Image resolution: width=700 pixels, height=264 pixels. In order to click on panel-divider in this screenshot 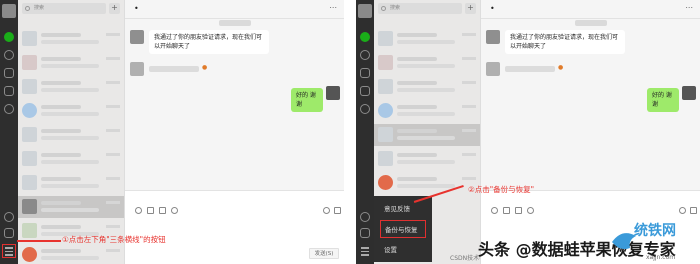, I will do `click(350, 132)`.